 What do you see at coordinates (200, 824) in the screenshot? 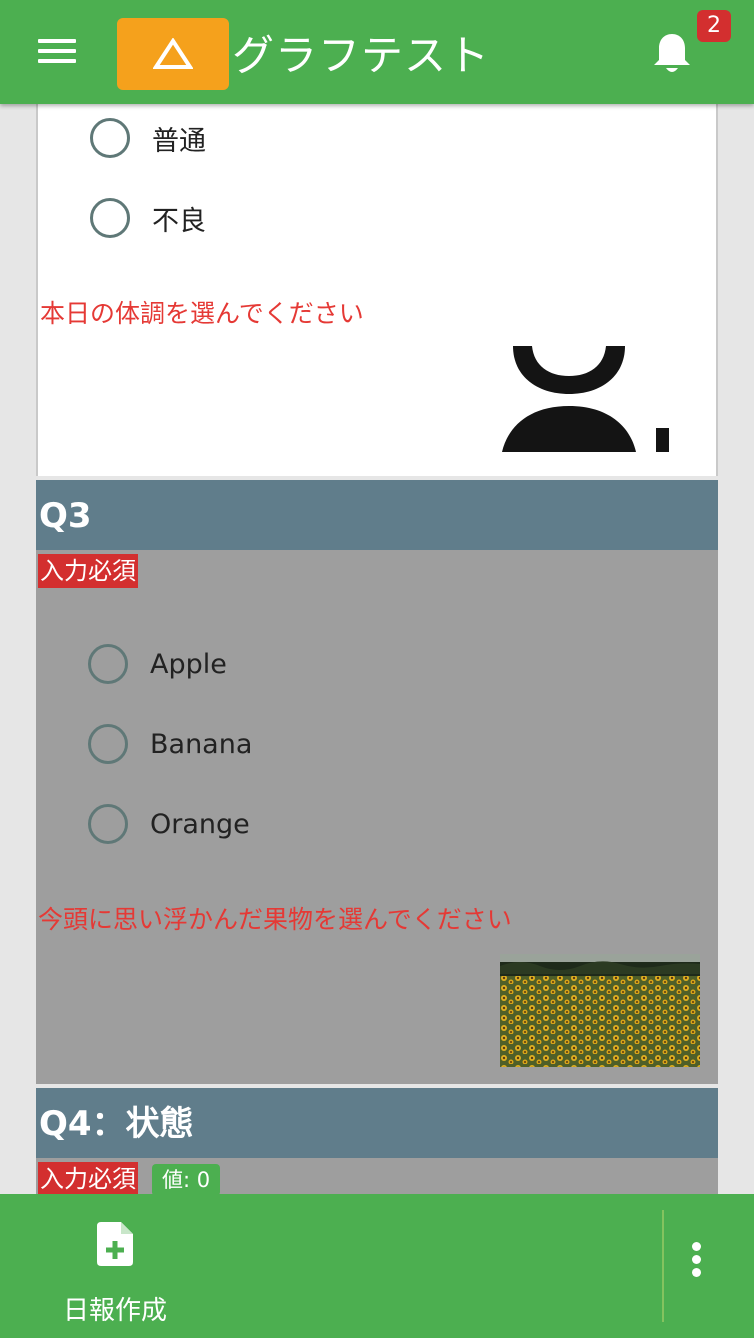
I see `radio-label: Orange` at bounding box center [200, 824].